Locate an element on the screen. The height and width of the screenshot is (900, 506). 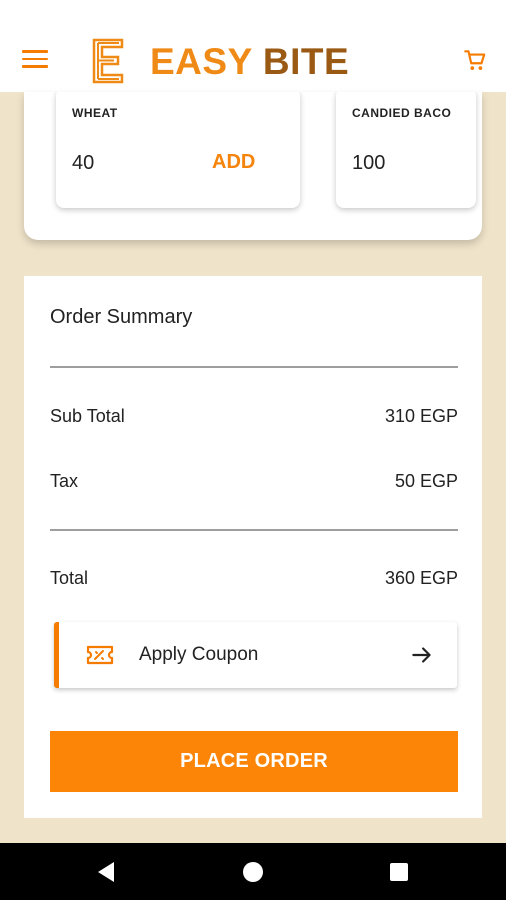
total-value: 360 EGP is located at coordinates (421, 578).